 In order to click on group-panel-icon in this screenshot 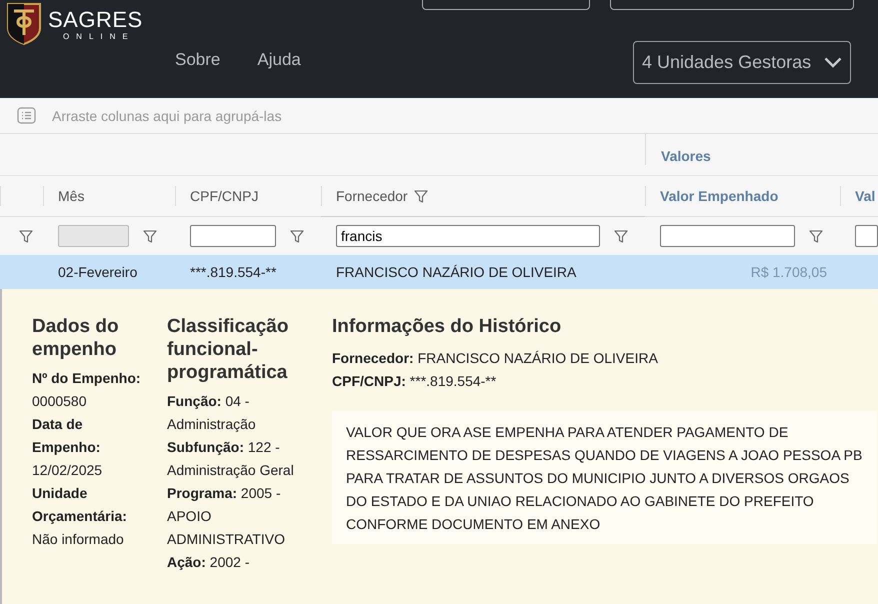, I will do `click(26, 115)`.